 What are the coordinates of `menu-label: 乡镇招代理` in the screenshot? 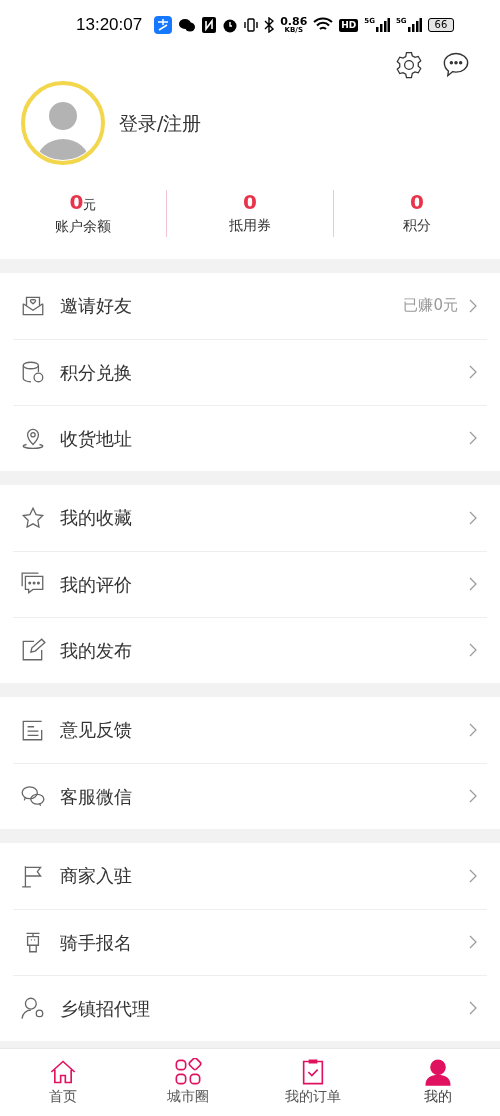 It's located at (105, 1008).